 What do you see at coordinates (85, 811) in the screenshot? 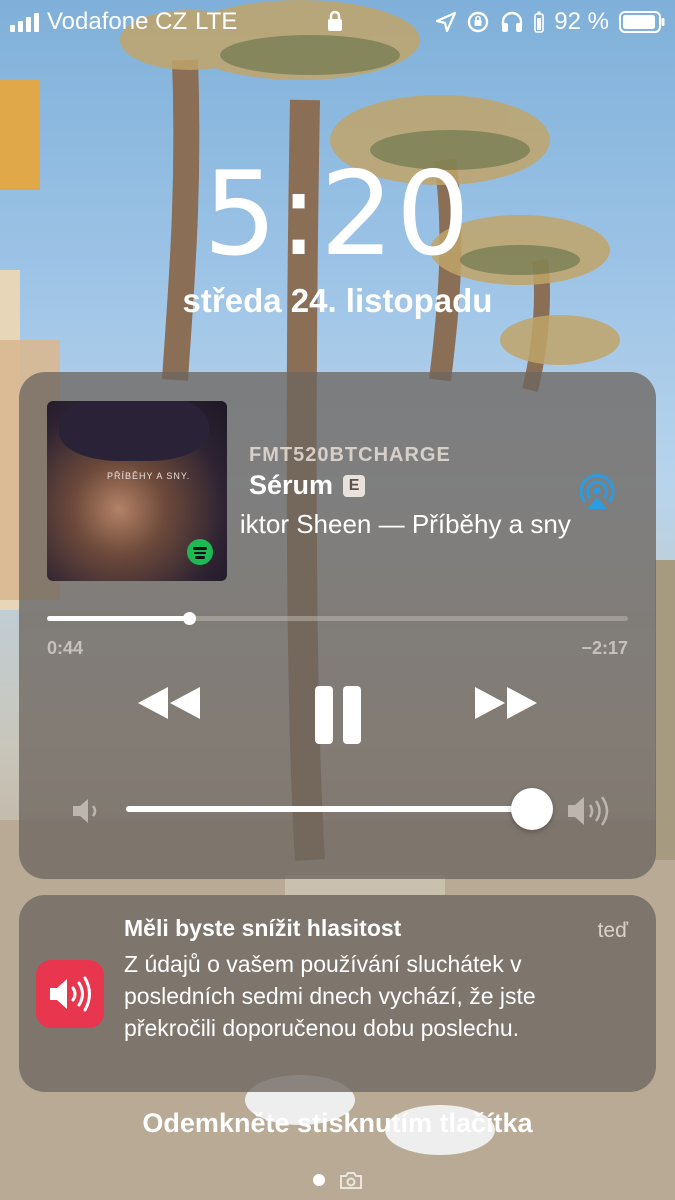
I see `volume-min-icon` at bounding box center [85, 811].